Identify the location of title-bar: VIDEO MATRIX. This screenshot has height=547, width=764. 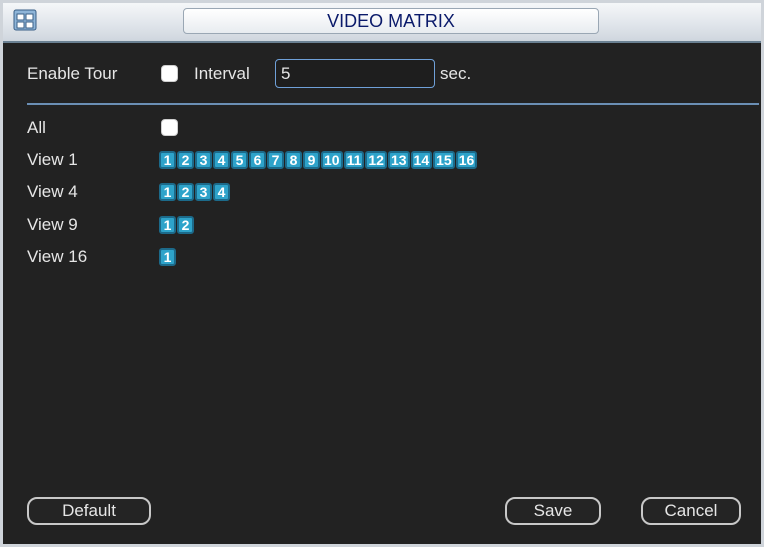
(382, 23).